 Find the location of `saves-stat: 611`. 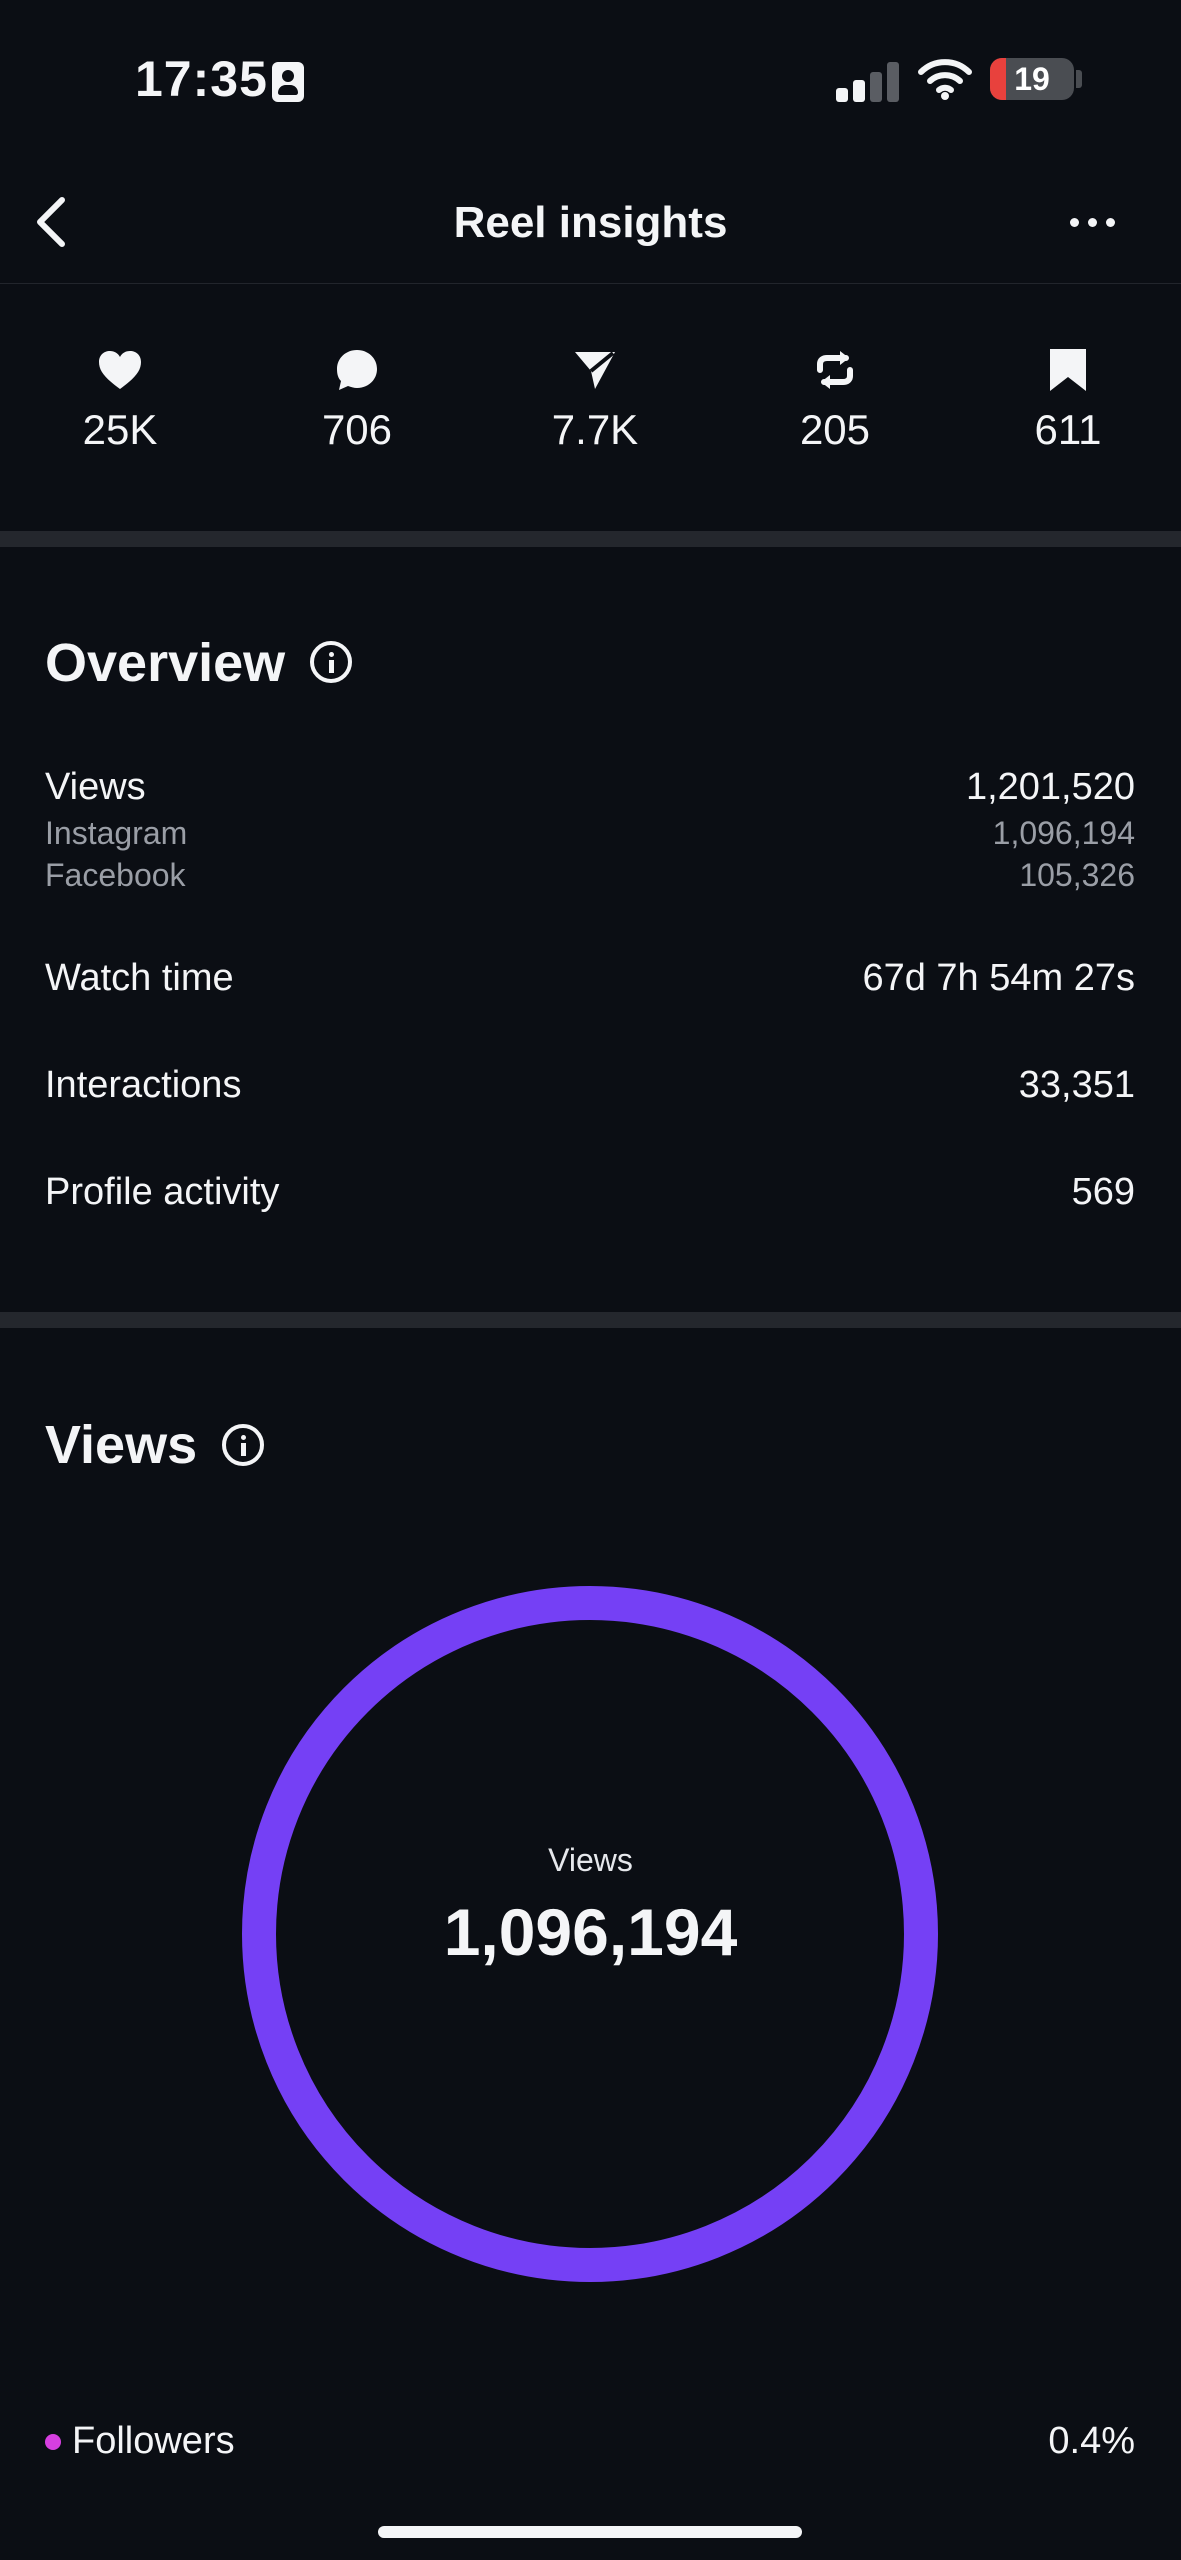

saves-stat: 611 is located at coordinates (1068, 400).